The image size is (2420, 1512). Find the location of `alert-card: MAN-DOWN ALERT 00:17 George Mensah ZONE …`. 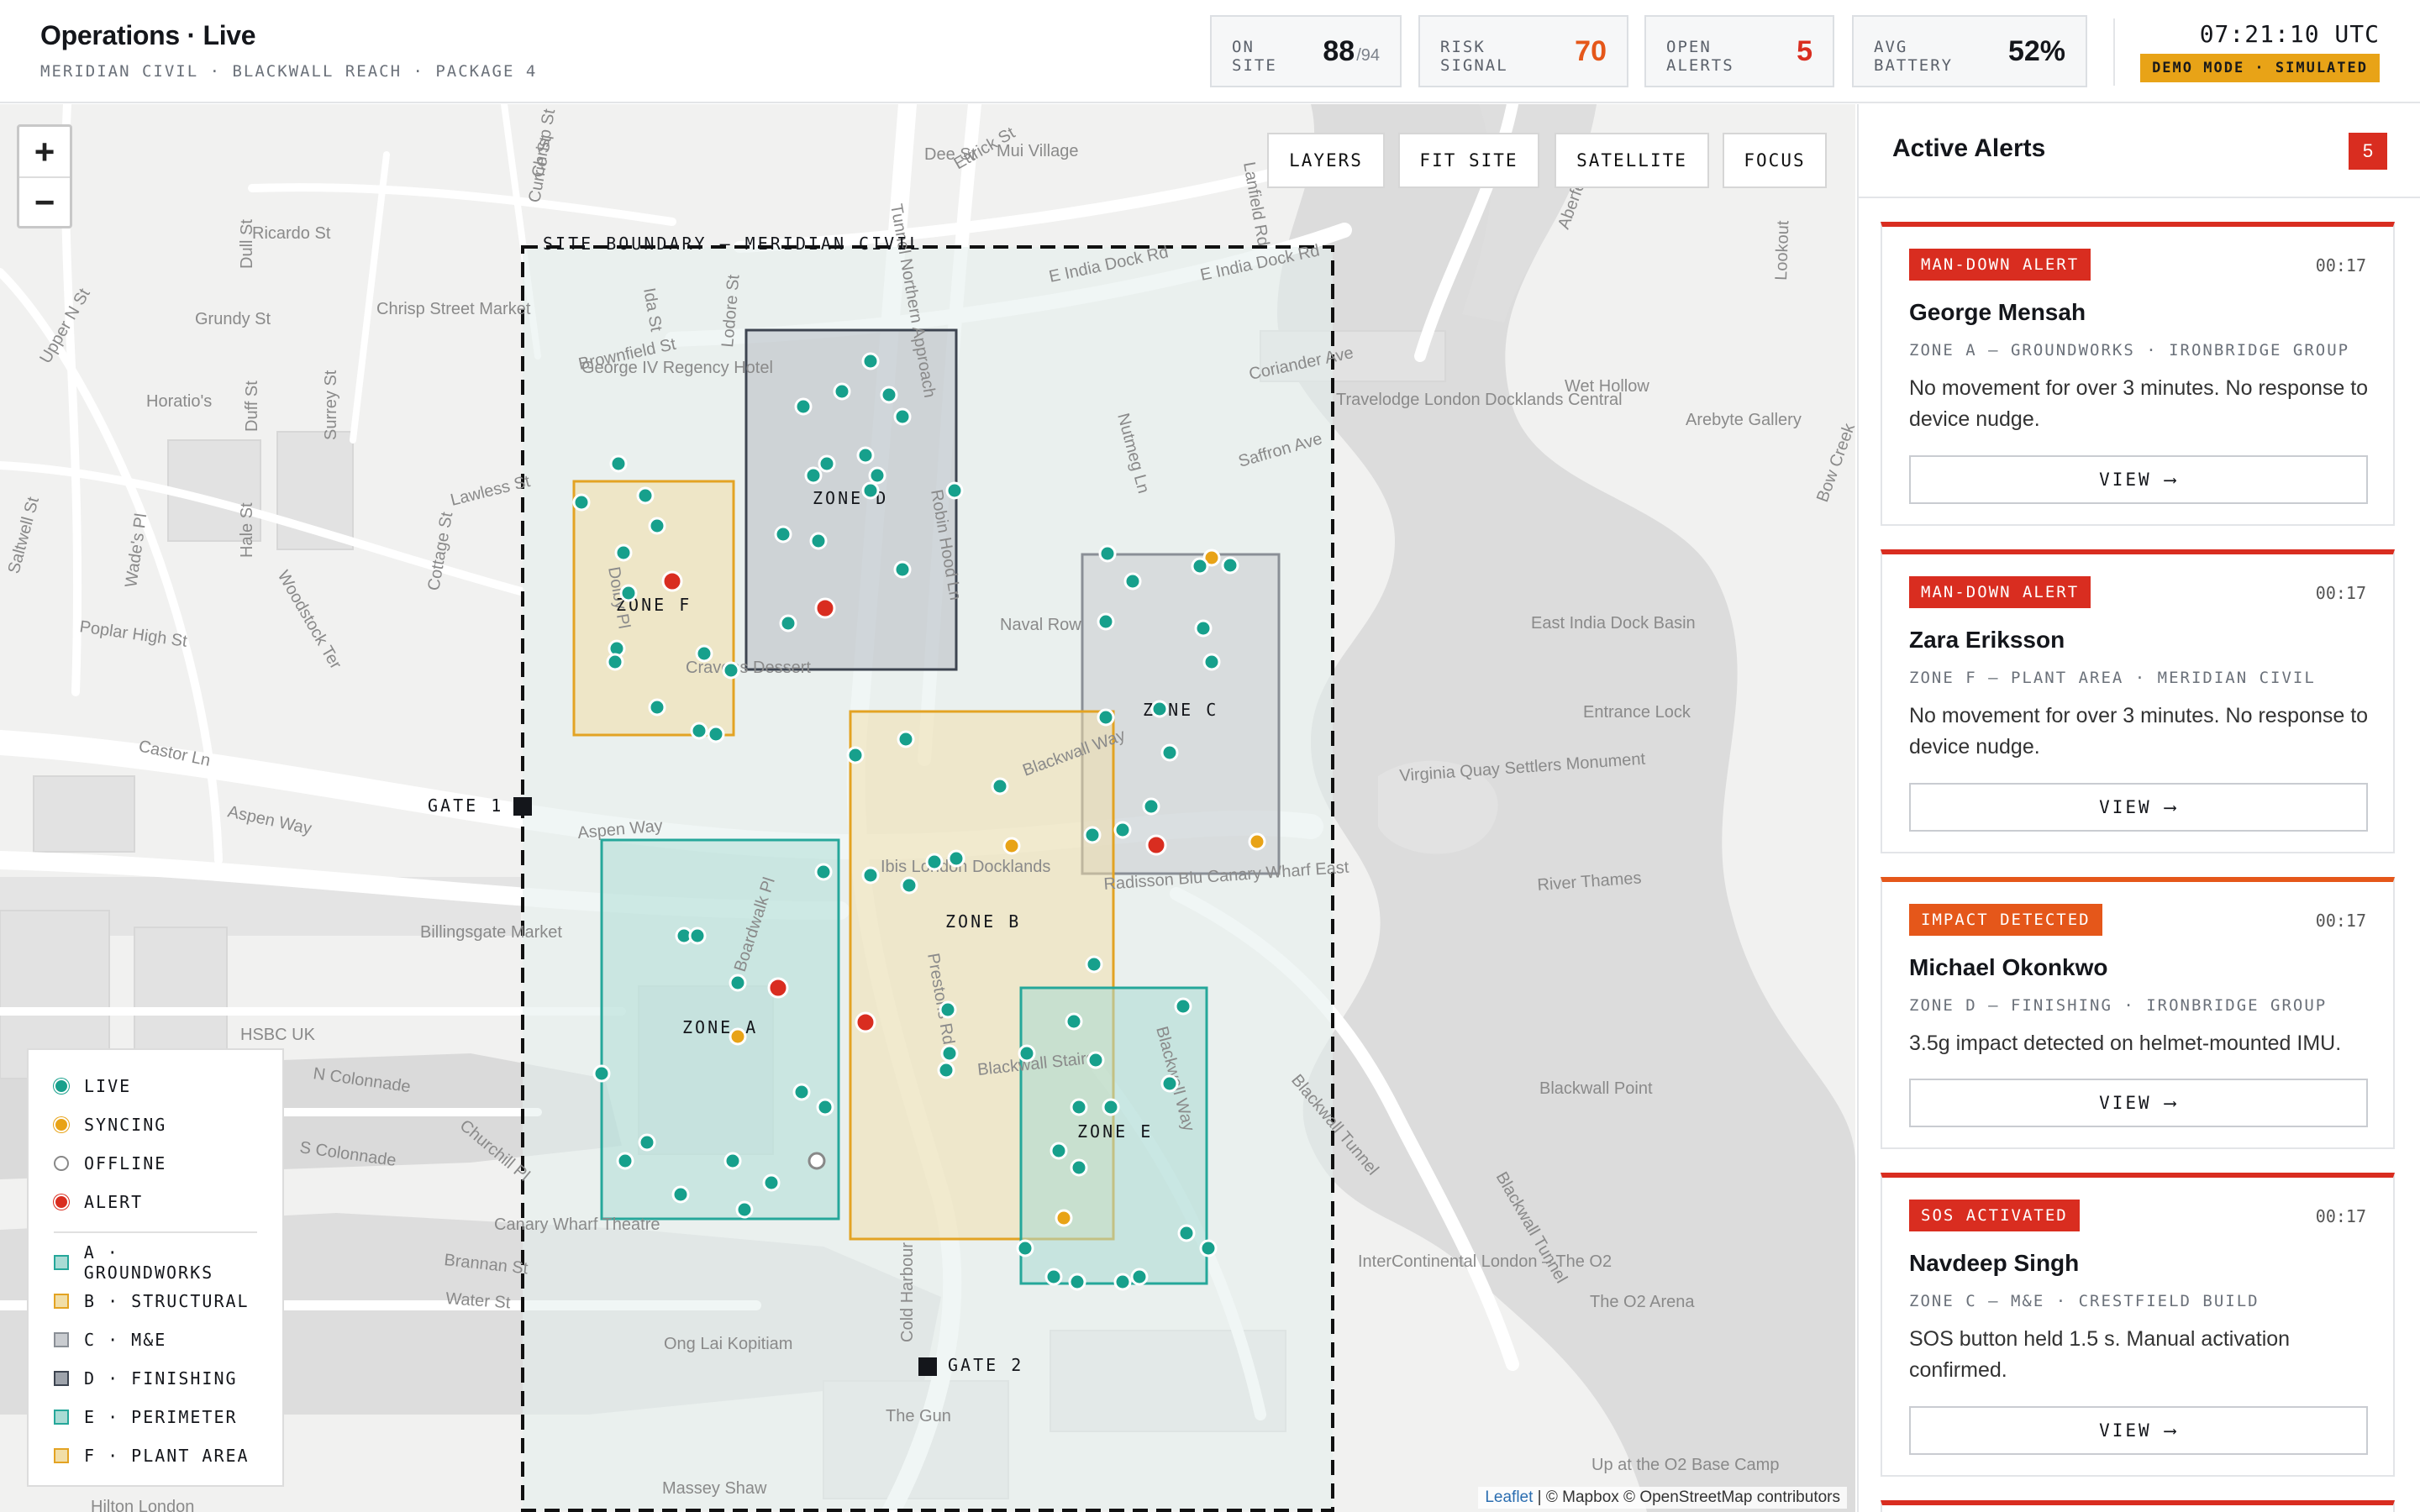

alert-card: MAN-DOWN ALERT 00:17 George Mensah ZONE … is located at coordinates (2138, 374).